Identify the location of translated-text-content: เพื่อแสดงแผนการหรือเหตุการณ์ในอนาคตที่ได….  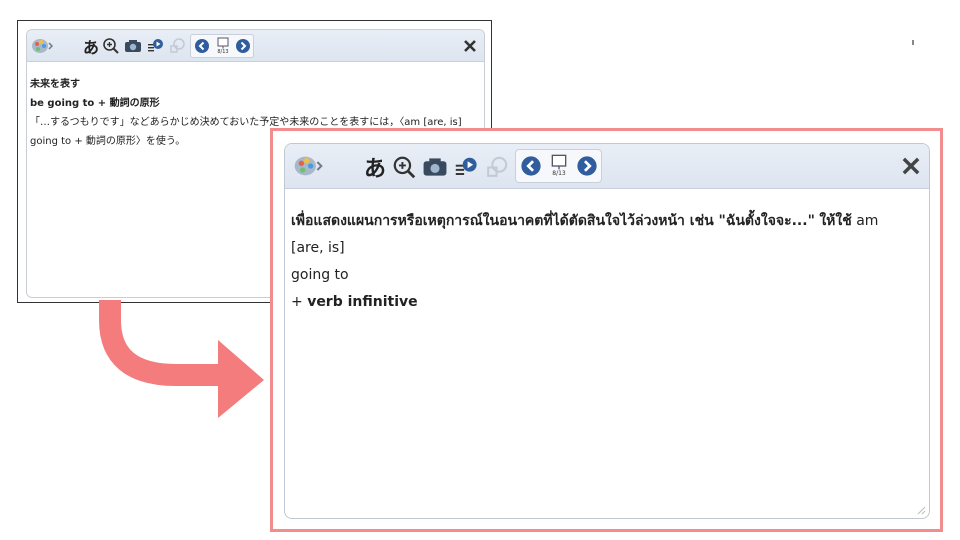
(600, 262).